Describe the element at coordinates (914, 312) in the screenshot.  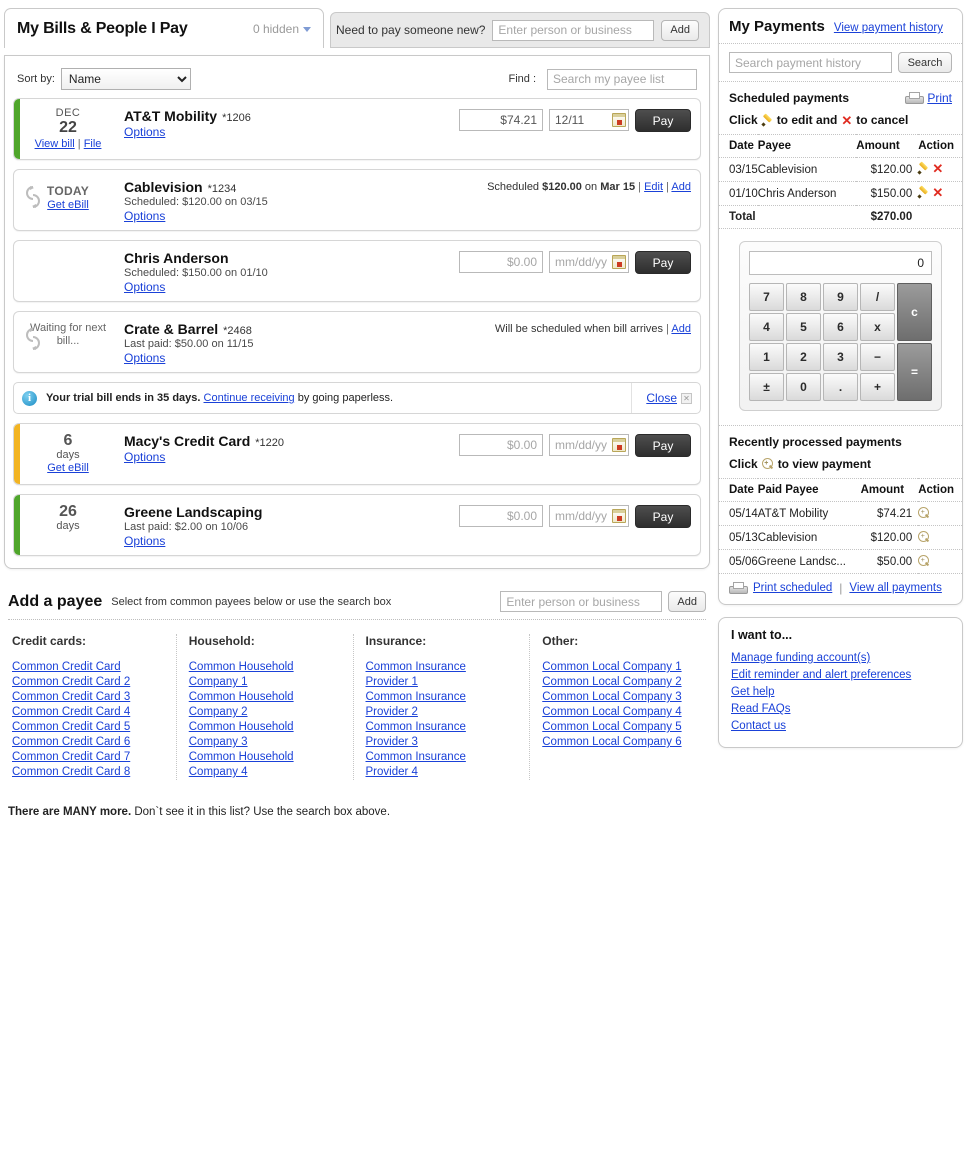
I see `calc-key-clear: c` at that location.